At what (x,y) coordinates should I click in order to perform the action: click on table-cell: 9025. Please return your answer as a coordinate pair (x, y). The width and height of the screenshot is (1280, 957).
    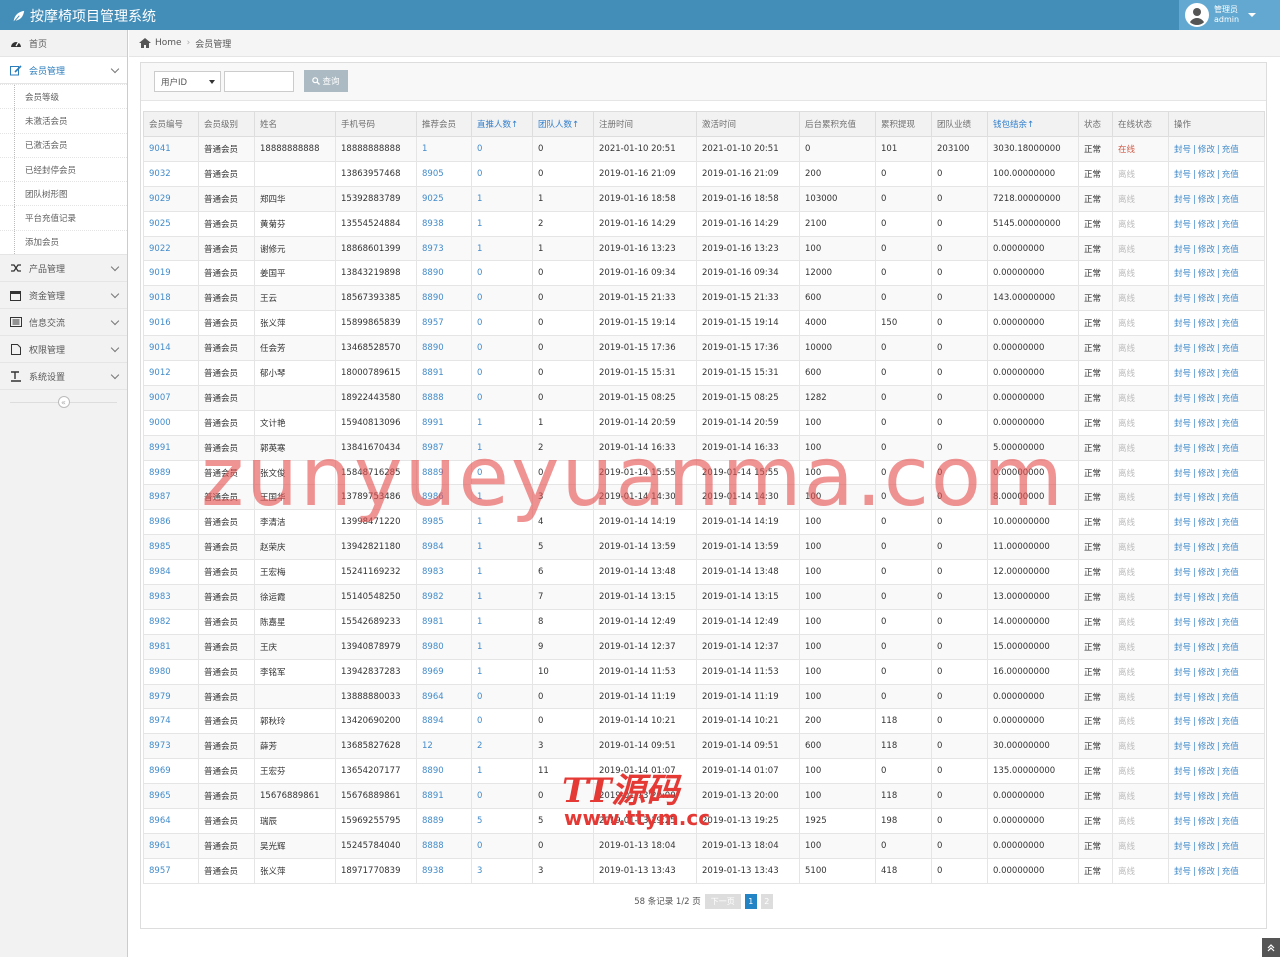
    Looking at the image, I should click on (444, 198).